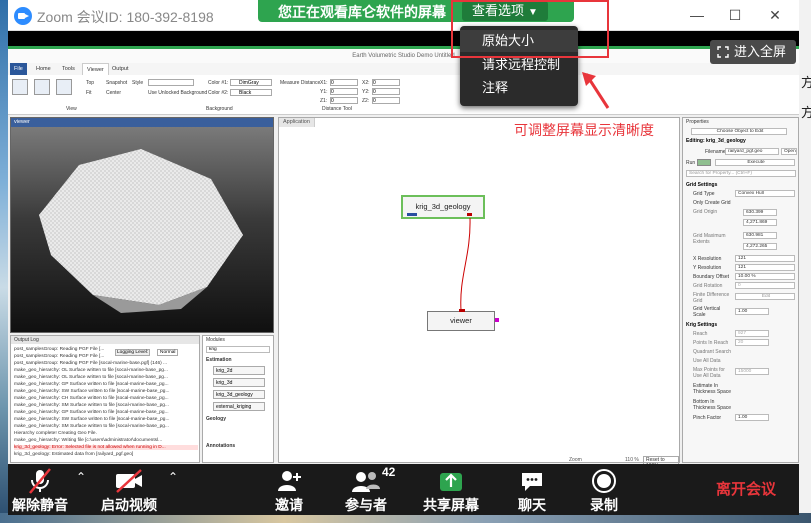 This screenshot has width=811, height=523. What do you see at coordinates (741, 173) in the screenshot?
I see `property-search-input: Search for Property... (Ctrl+F)` at bounding box center [741, 173].